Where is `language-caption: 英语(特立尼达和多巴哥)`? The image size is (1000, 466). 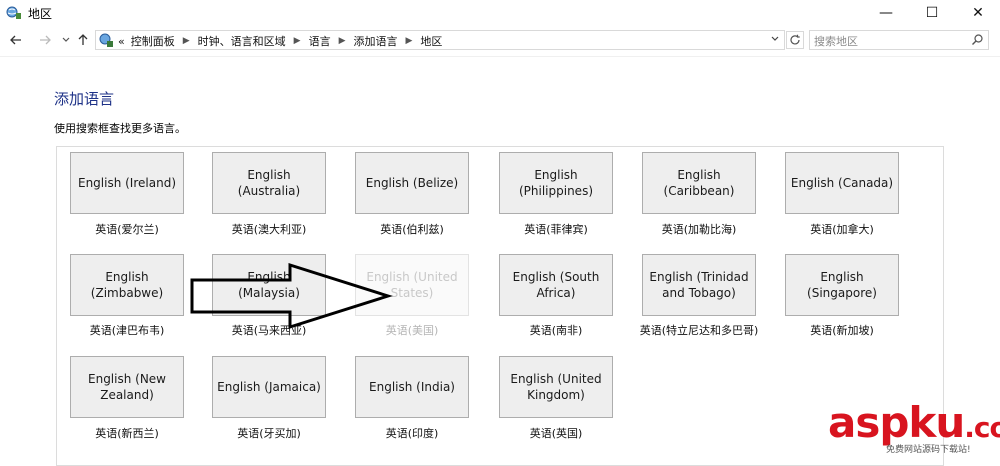 language-caption: 英语(特立尼达和多巴哥) is located at coordinates (699, 330).